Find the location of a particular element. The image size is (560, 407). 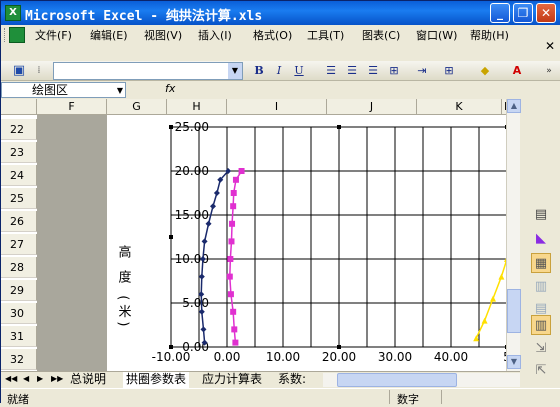

menu-help: 帮助(H) is located at coordinates (489, 35).